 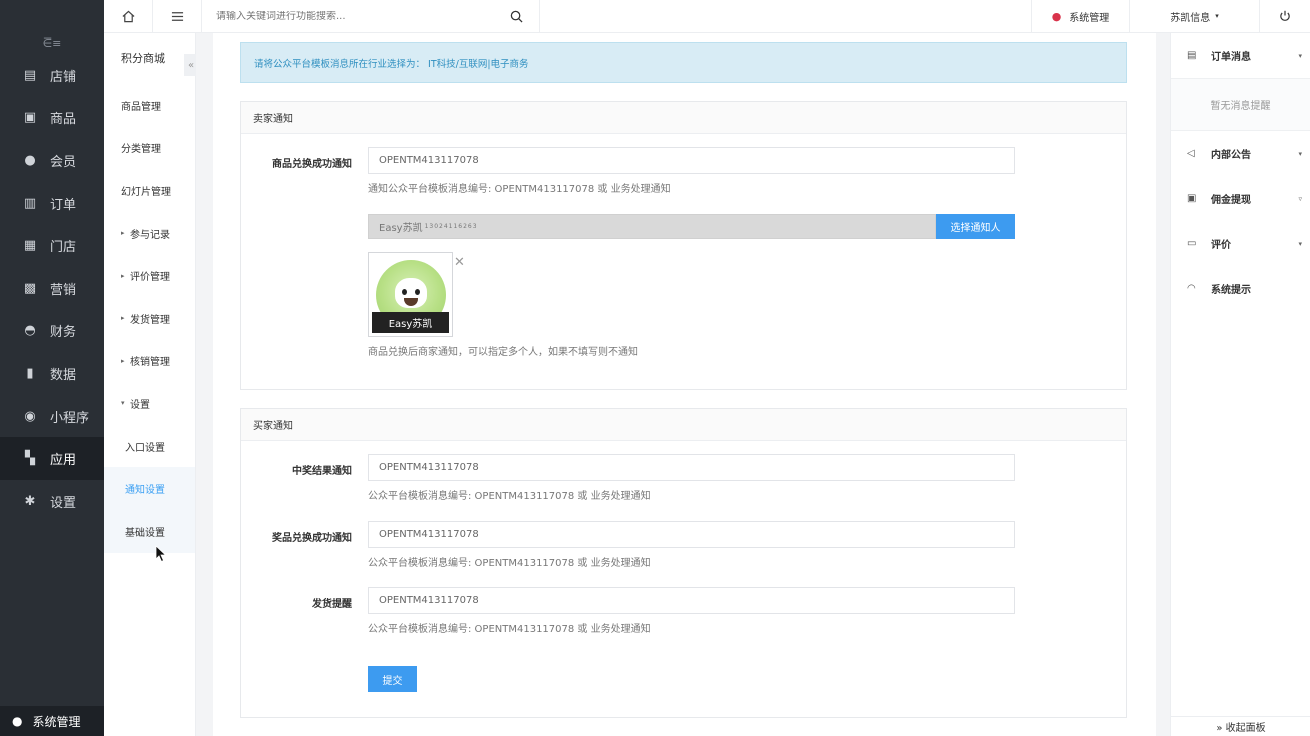 I want to click on sidebar-item-1: ▣ 商品, so click(x=52, y=118).